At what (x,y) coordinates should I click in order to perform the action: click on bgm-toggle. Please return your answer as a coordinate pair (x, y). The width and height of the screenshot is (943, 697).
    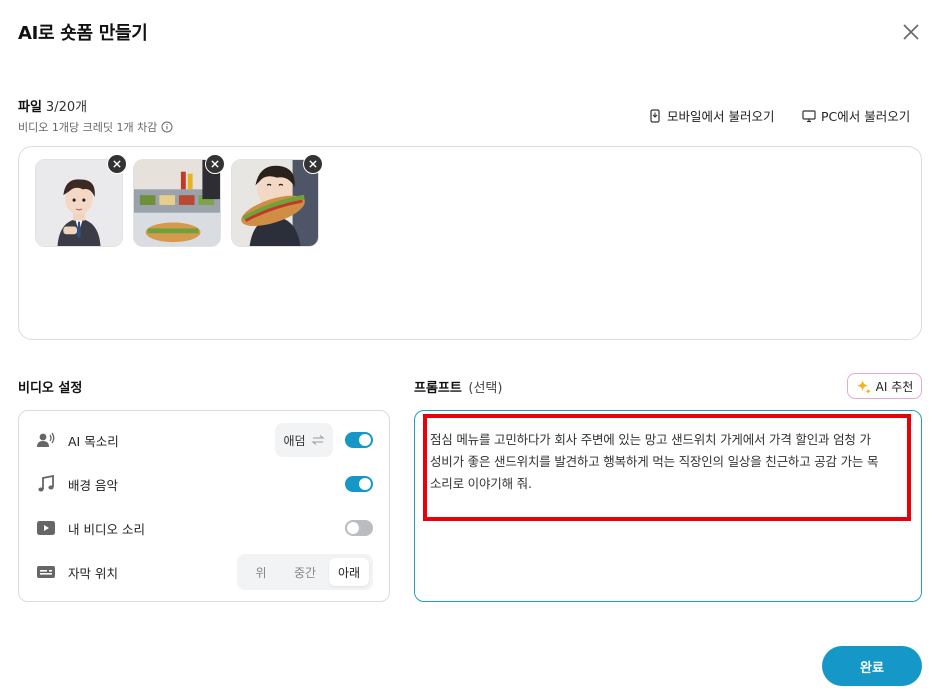
    Looking at the image, I should click on (359, 484).